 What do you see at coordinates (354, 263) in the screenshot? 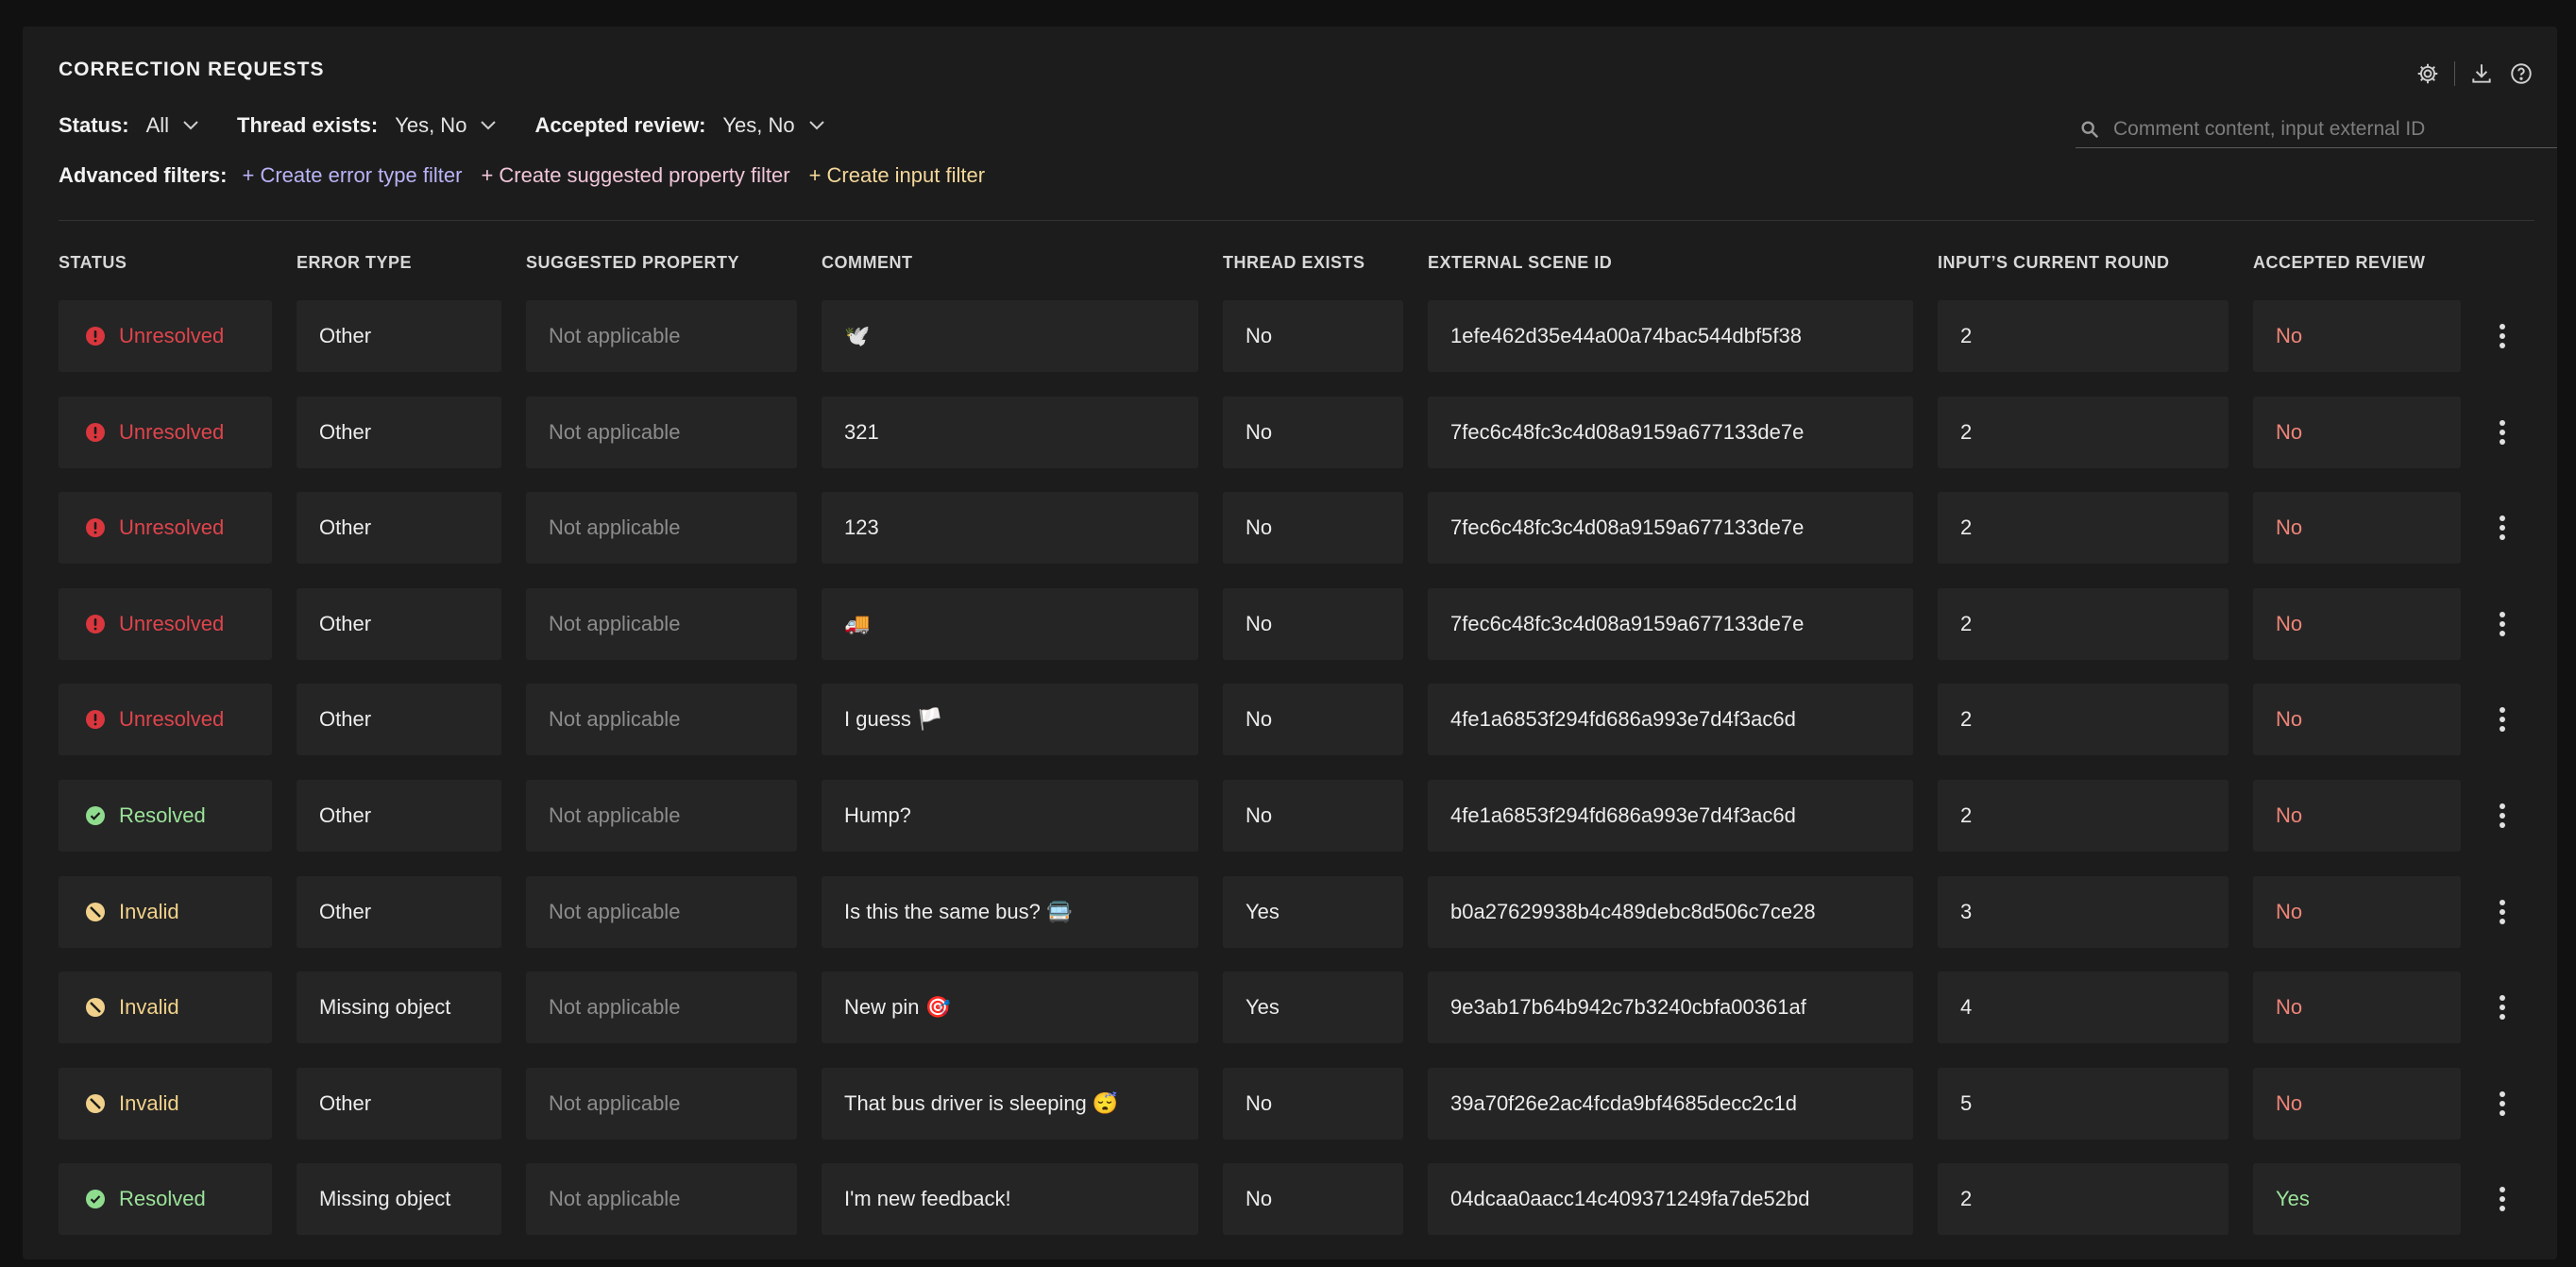
I see `column-header-error-type: ERROR TYPE` at bounding box center [354, 263].